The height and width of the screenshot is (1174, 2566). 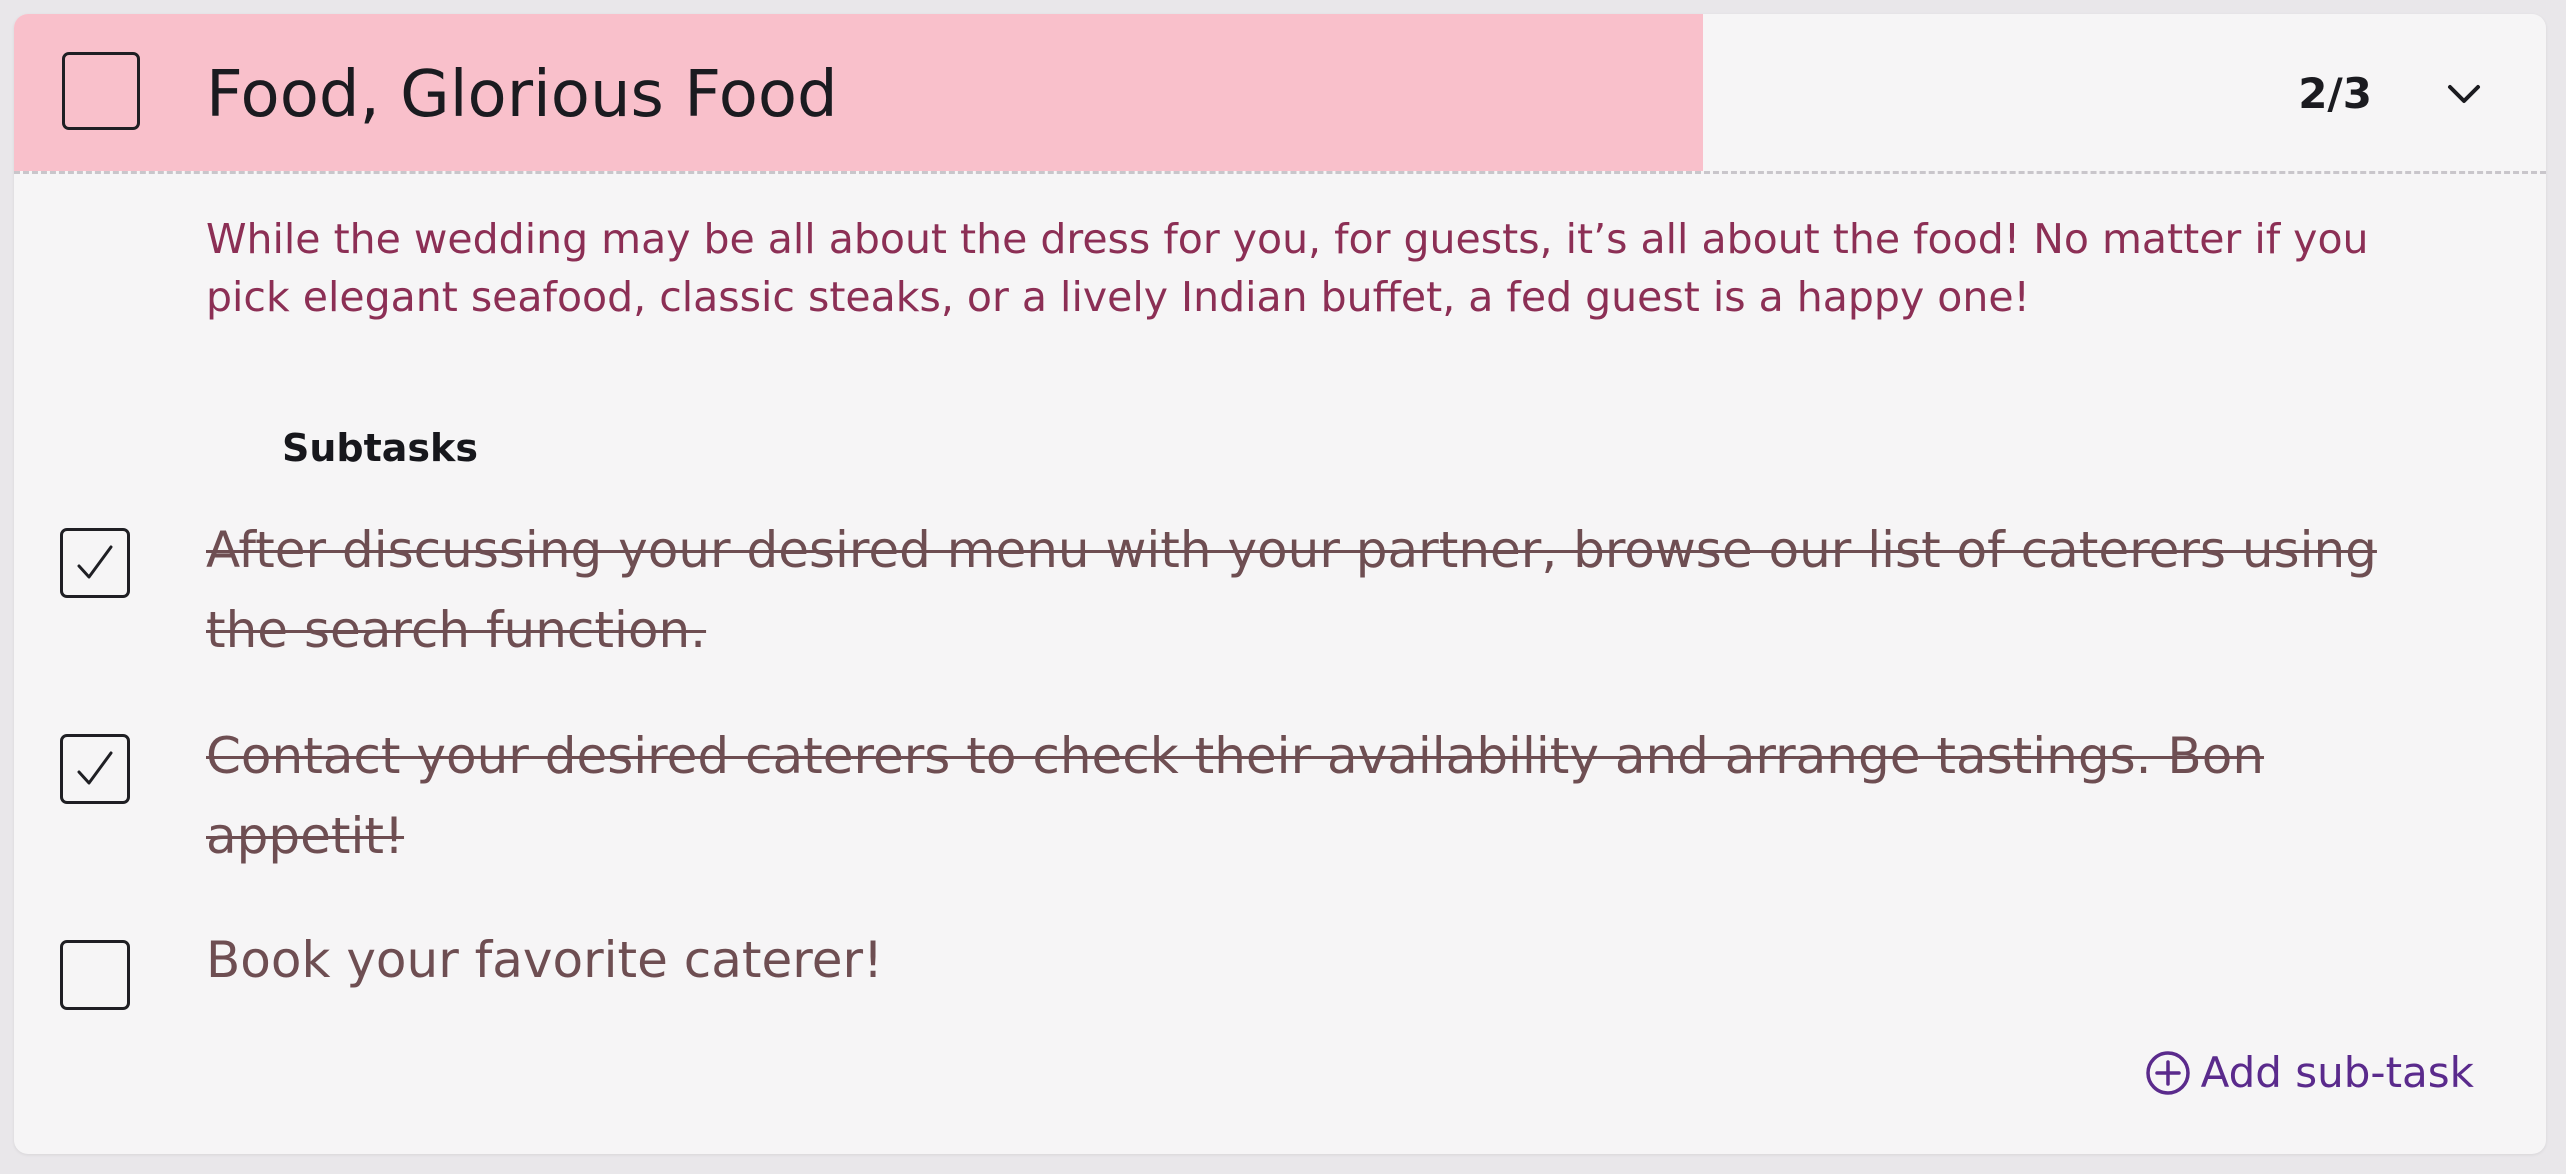 I want to click on add-subtask-label: Add sub-task, so click(x=2337, y=1072).